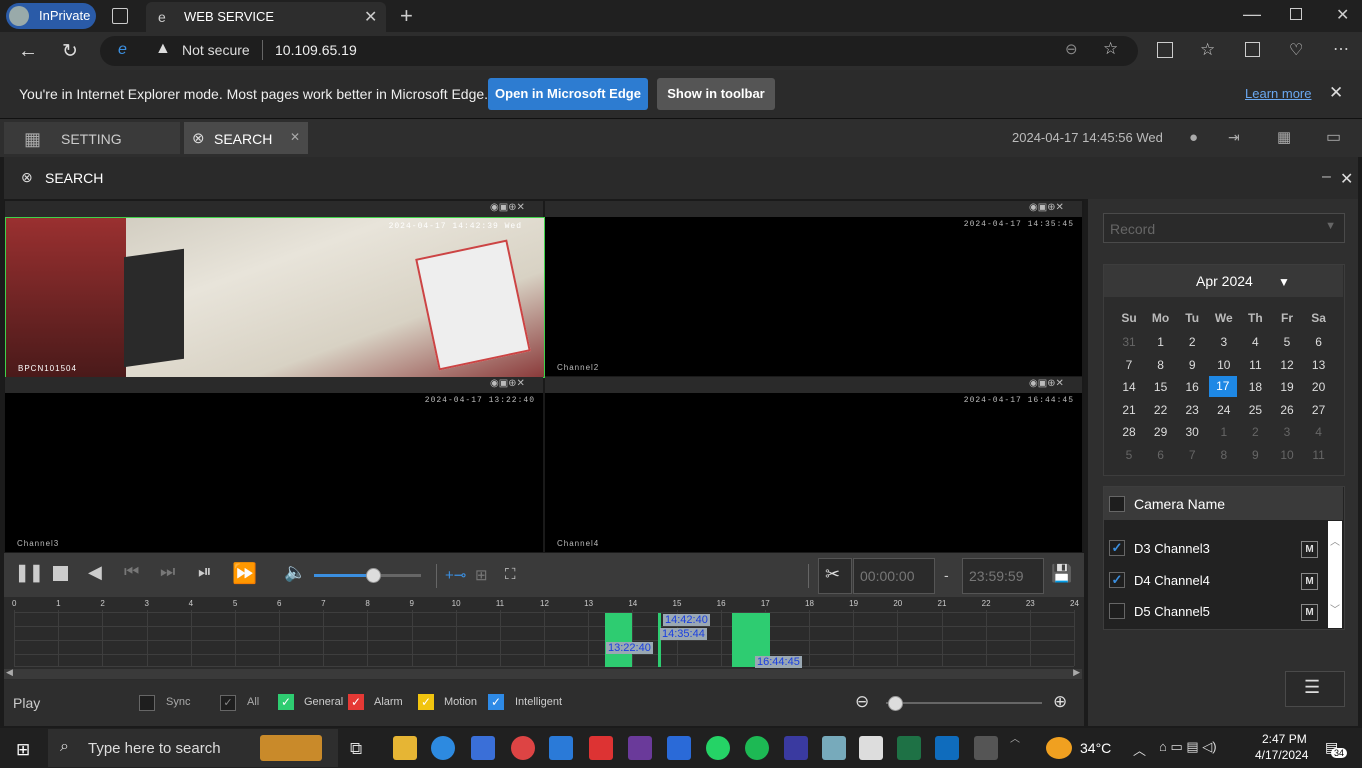 The height and width of the screenshot is (768, 1362). Describe the element at coordinates (1315, 689) in the screenshot. I see `list-view-button: ☰` at that location.